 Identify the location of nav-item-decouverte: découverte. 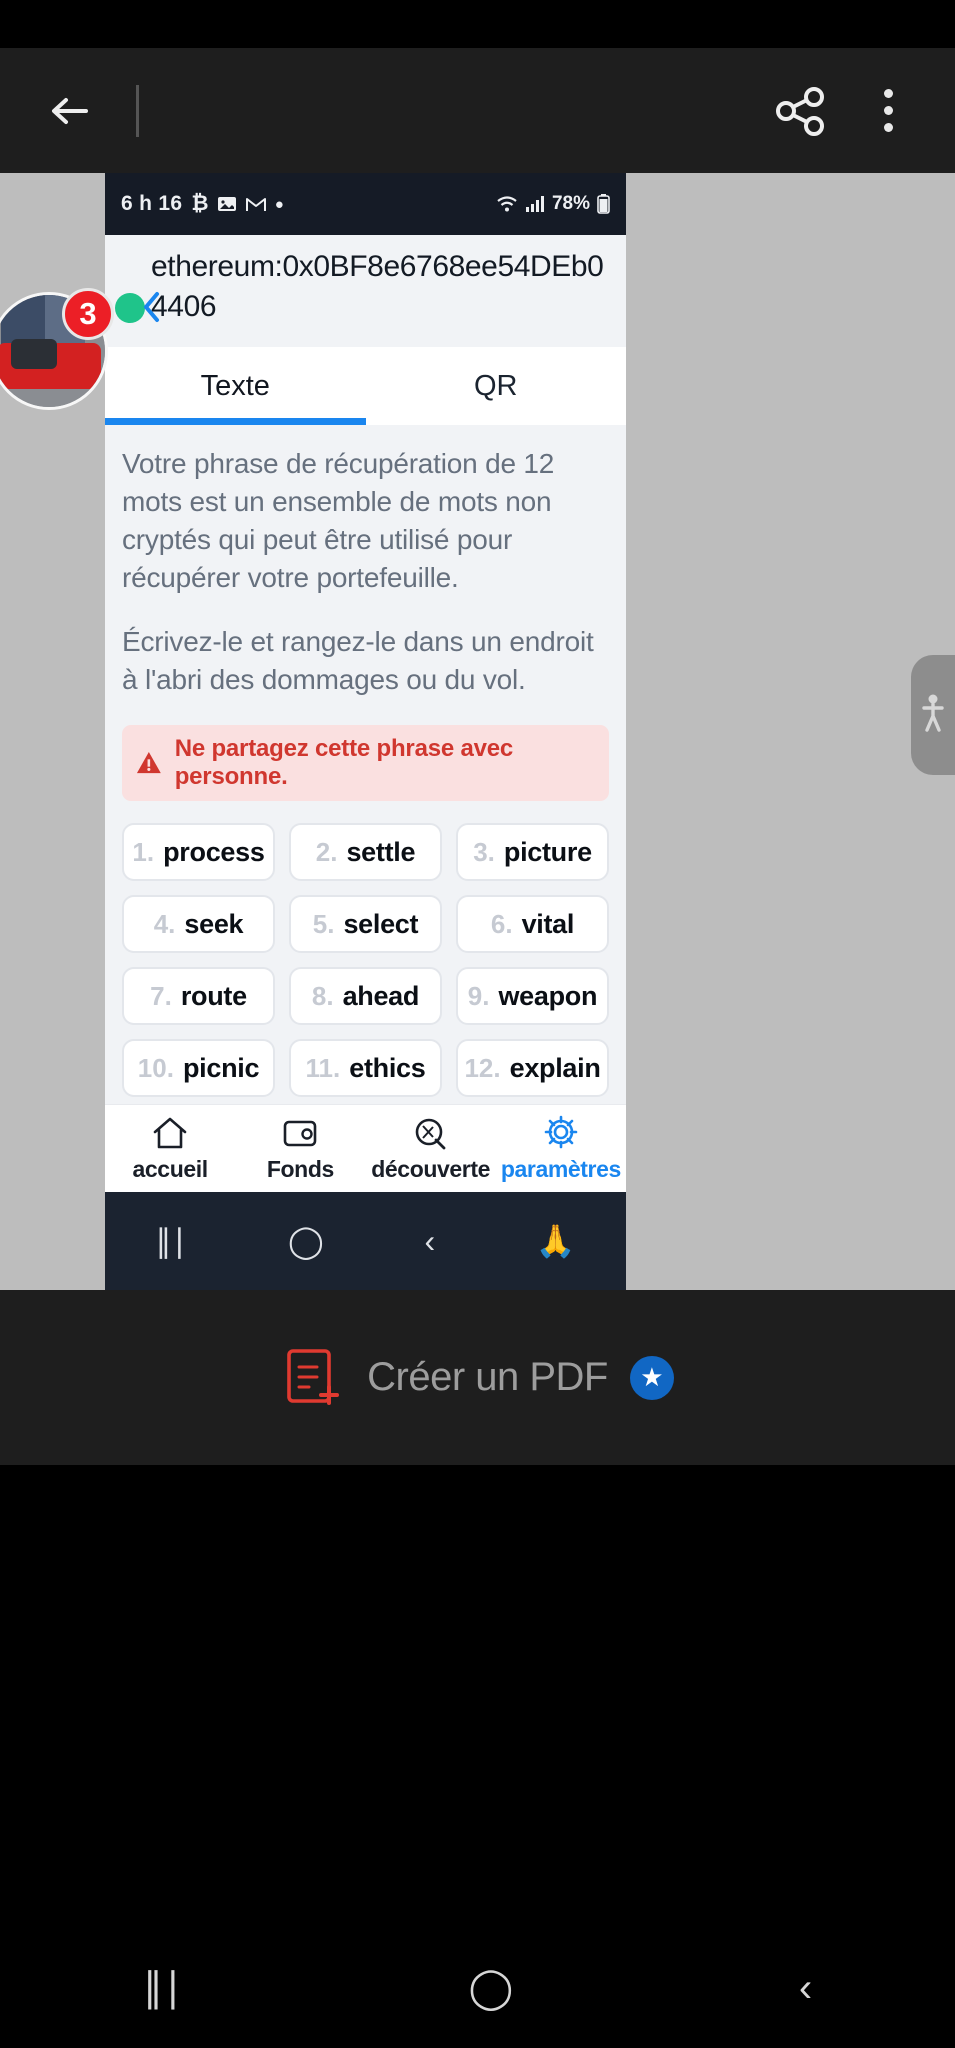
(431, 1149).